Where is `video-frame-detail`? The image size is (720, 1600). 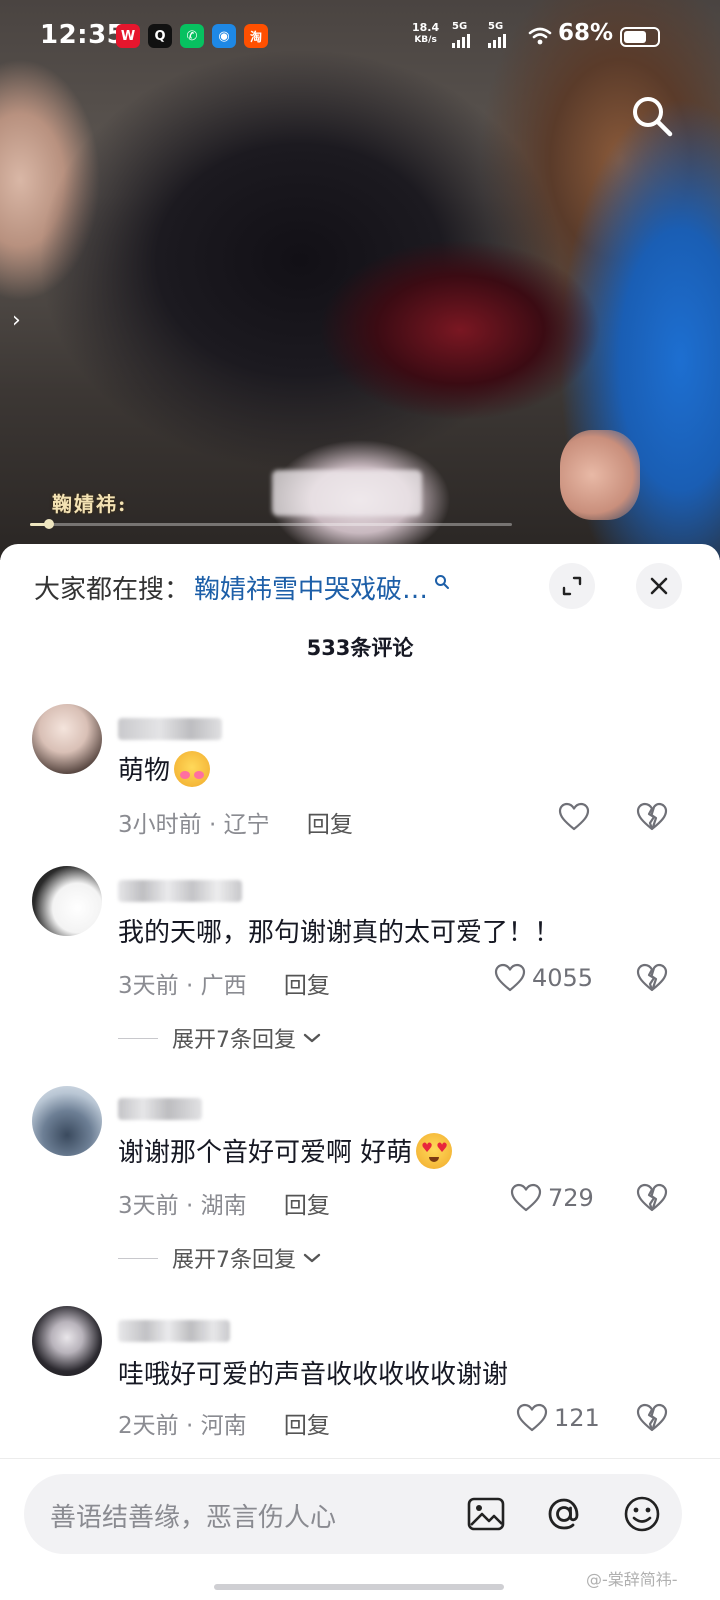 video-frame-detail is located at coordinates (600, 475).